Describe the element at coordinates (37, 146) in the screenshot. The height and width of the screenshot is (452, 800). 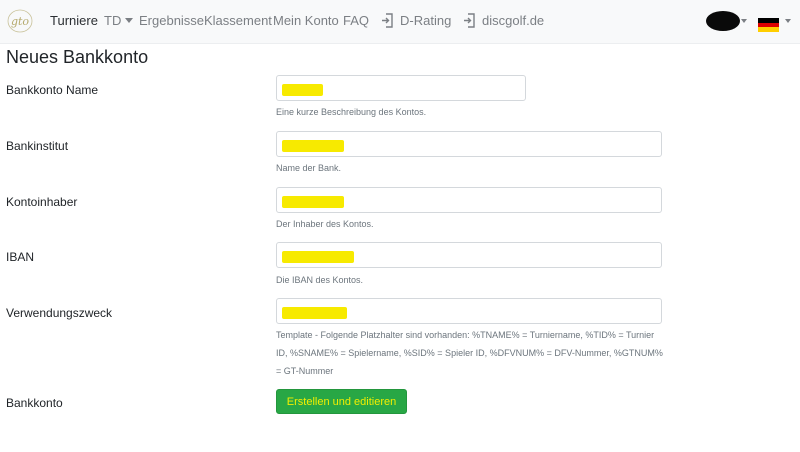
I see `label-bankinstitut: Bankinstitut` at that location.